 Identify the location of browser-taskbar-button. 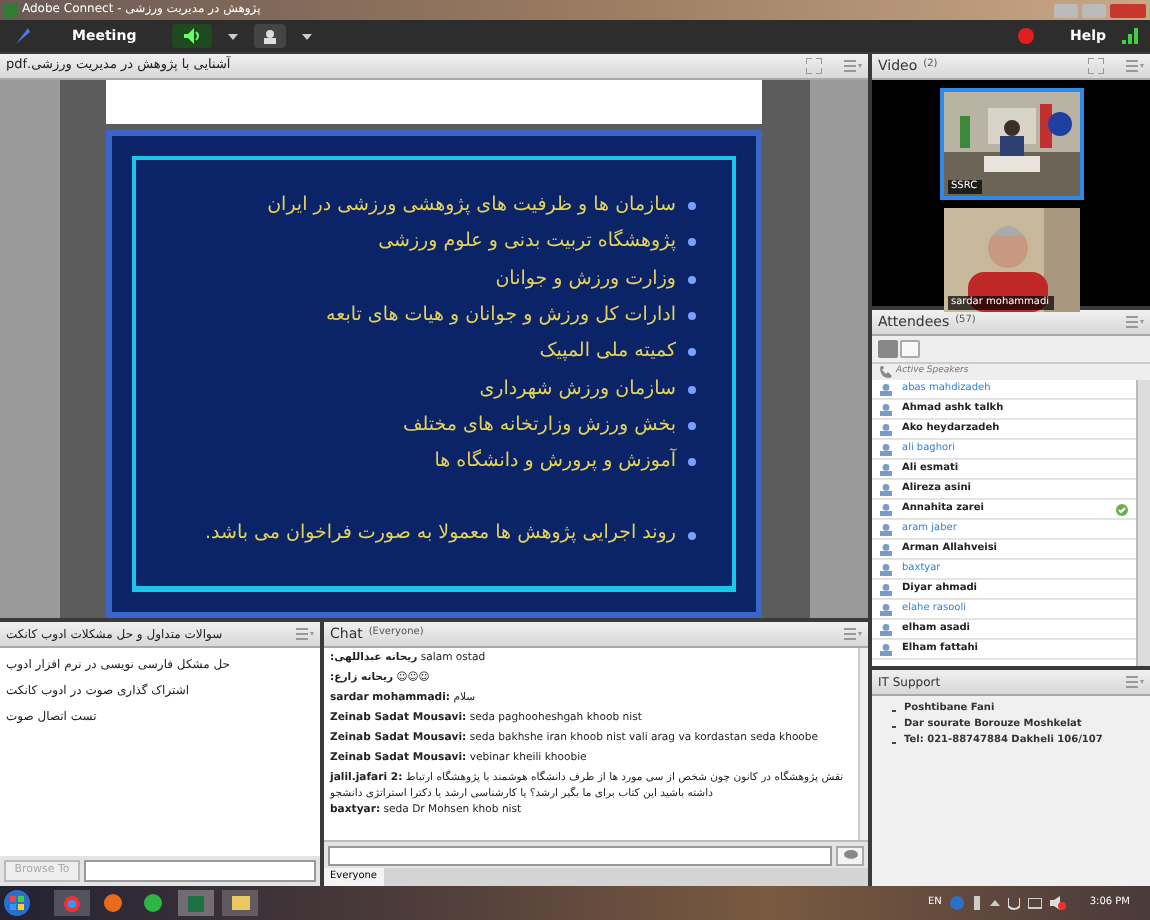
(72, 903).